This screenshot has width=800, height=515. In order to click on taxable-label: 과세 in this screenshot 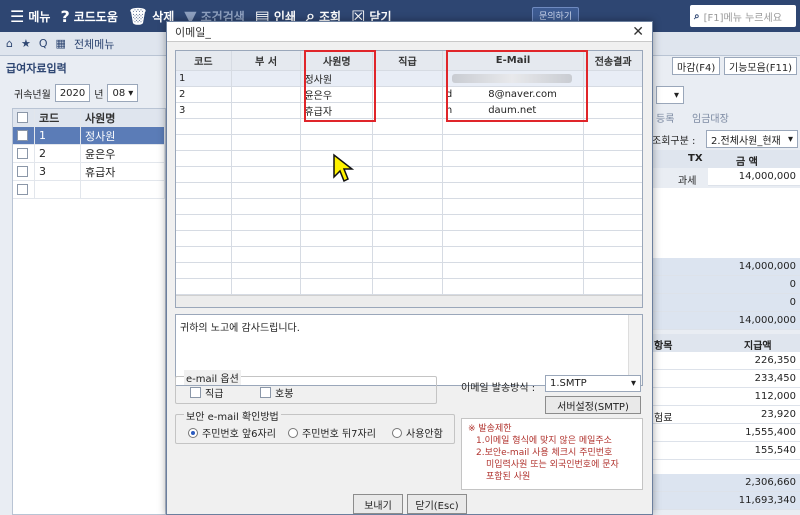, I will do `click(687, 181)`.